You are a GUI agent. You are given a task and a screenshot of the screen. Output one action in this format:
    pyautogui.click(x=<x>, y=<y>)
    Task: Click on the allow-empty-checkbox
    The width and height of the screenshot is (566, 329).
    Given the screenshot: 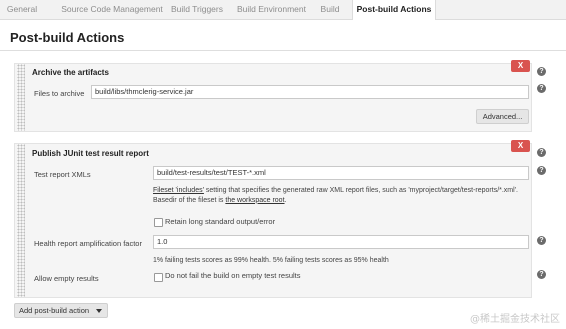 What is the action you would take?
    pyautogui.click(x=158, y=277)
    